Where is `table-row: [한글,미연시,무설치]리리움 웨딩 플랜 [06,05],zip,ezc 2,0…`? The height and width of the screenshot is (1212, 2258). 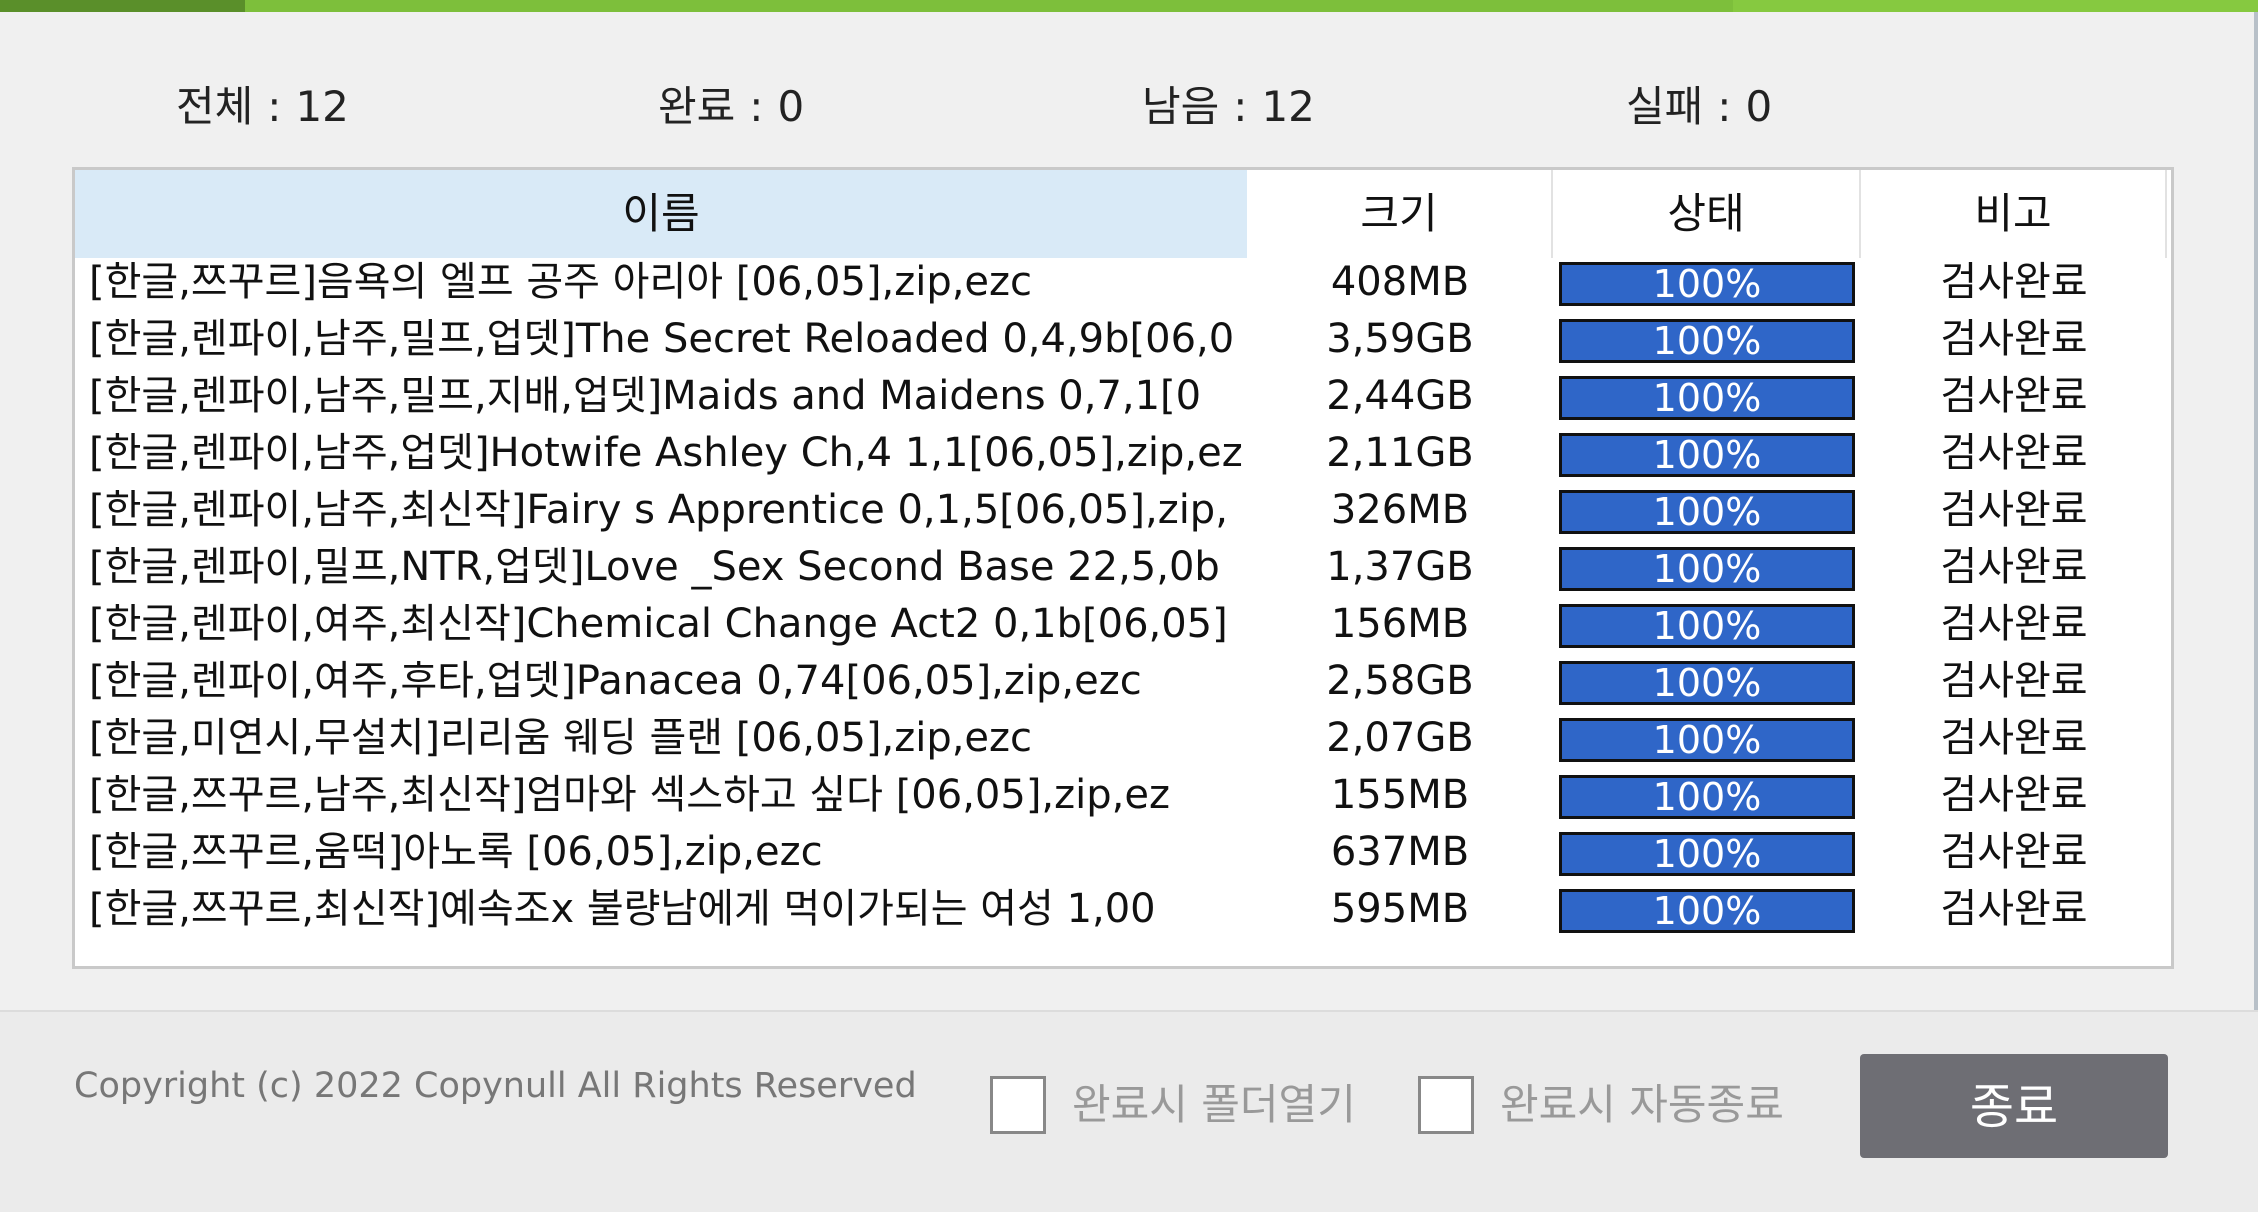 table-row: [한글,미연시,무설치]리리움 웨딩 플랜 [06,05],zip,ezc 2,0… is located at coordinates (1123, 738).